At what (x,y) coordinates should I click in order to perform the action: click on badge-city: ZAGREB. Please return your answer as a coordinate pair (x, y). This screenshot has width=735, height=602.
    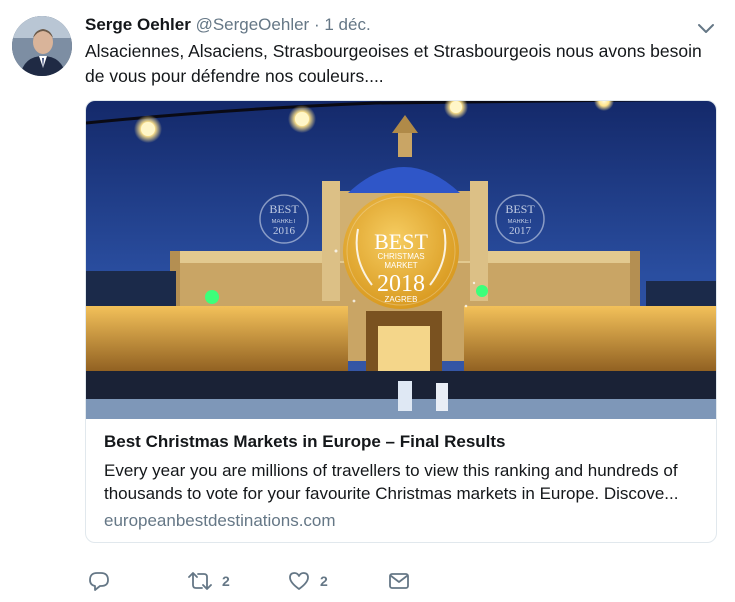
    Looking at the image, I should click on (401, 299).